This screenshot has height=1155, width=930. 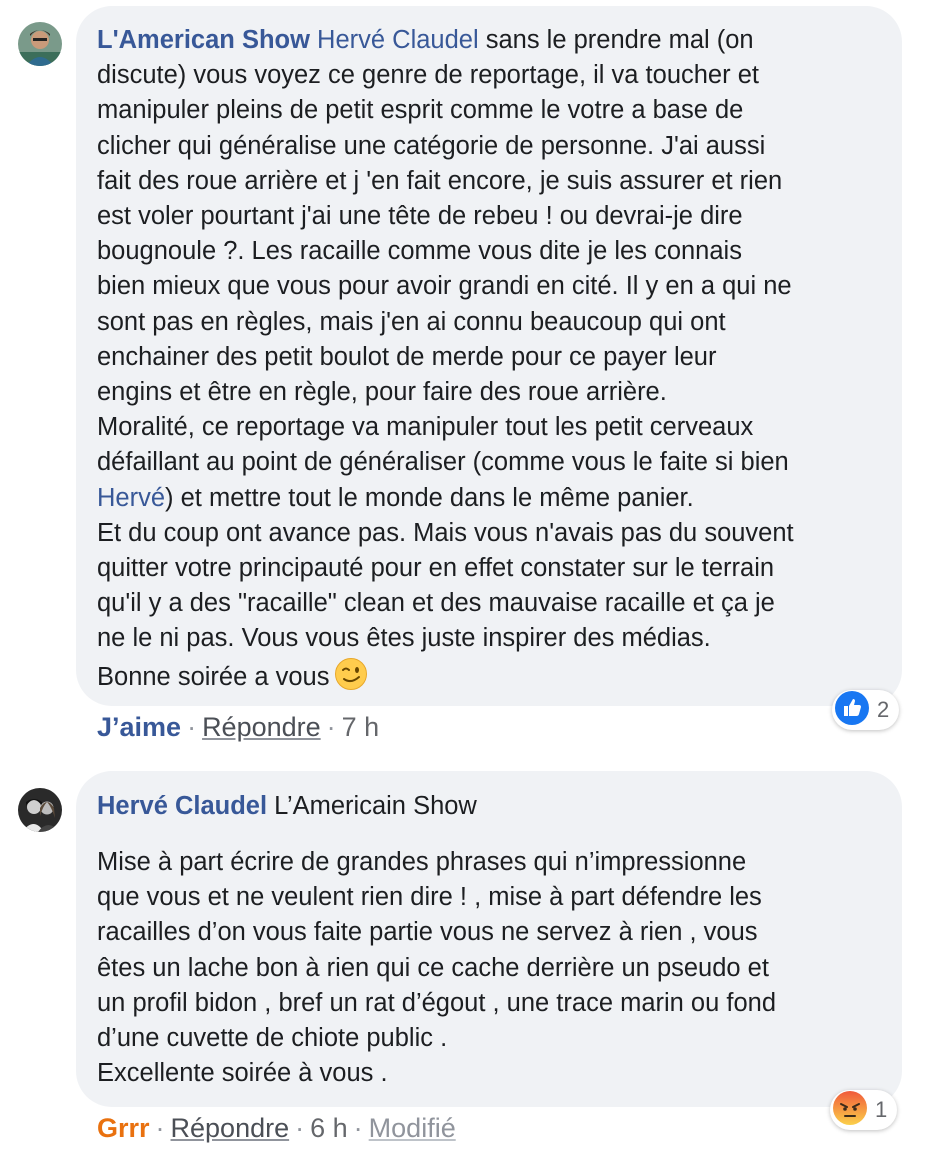 I want to click on comment-actions: J’aime · Répondre · 7 h, so click(x=238, y=727).